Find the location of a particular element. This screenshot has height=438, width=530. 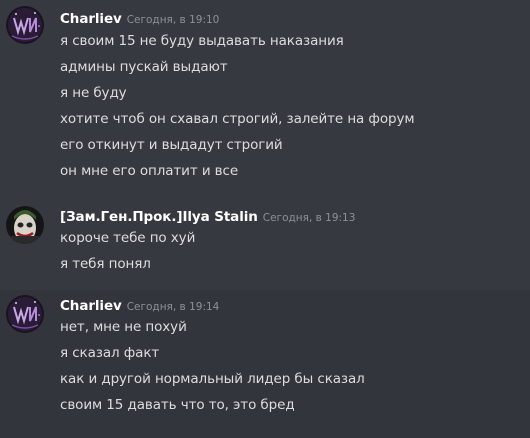

message-line: я своим 15 не буду выдавать наказания is located at coordinates (202, 41).